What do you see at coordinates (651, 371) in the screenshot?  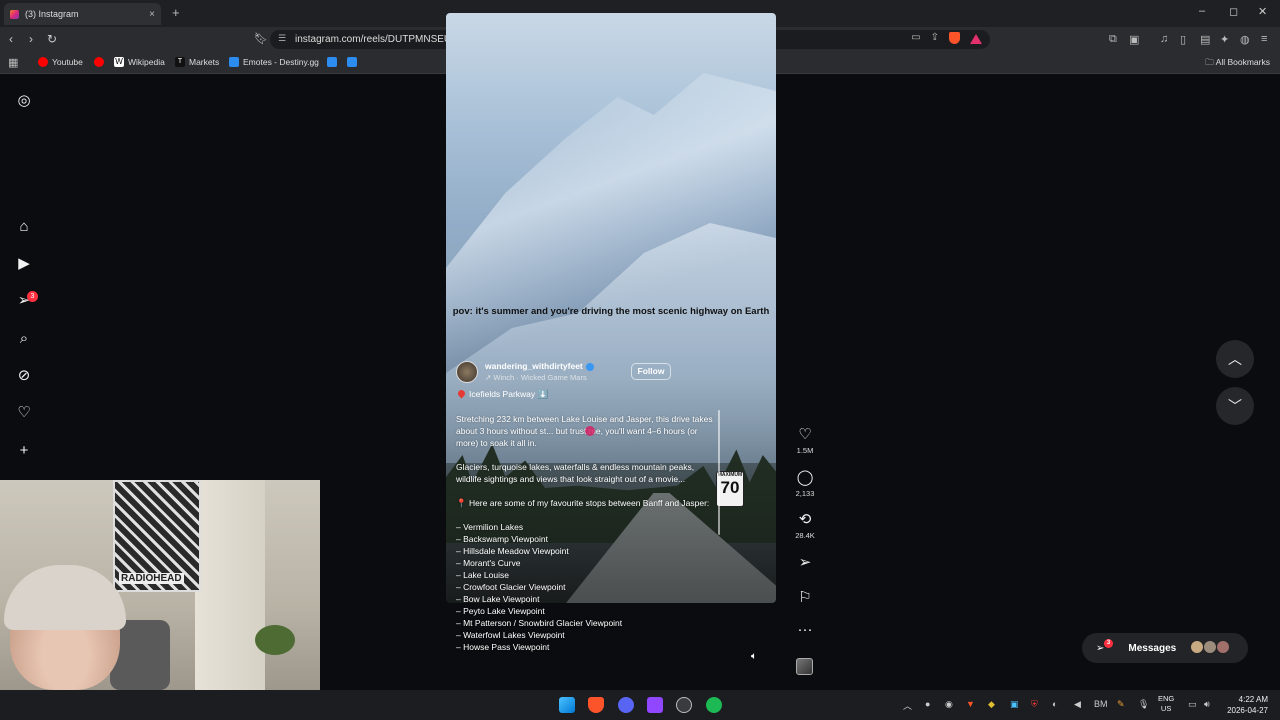 I see `follow-button: Follow` at bounding box center [651, 371].